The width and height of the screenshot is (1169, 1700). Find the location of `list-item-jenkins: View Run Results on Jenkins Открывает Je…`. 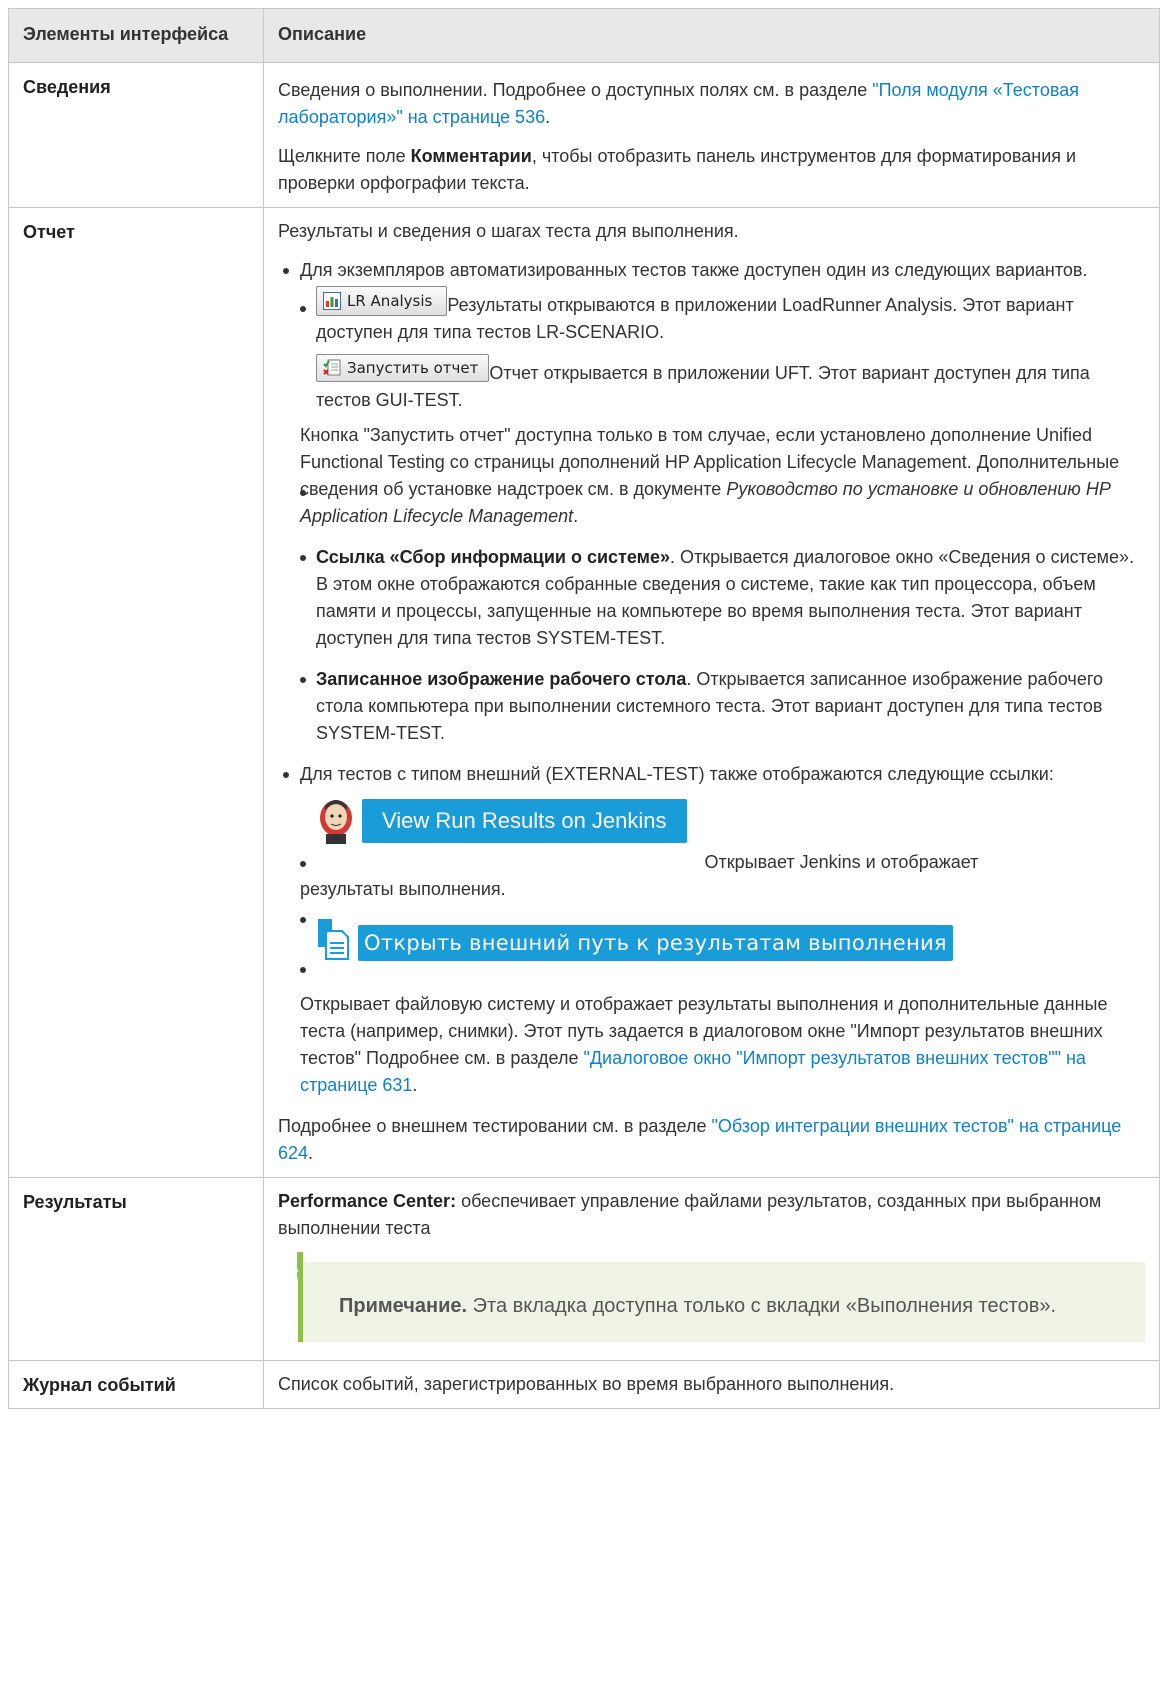

list-item-jenkins: View Run Results on Jenkins Открывает Je… is located at coordinates (722, 849).